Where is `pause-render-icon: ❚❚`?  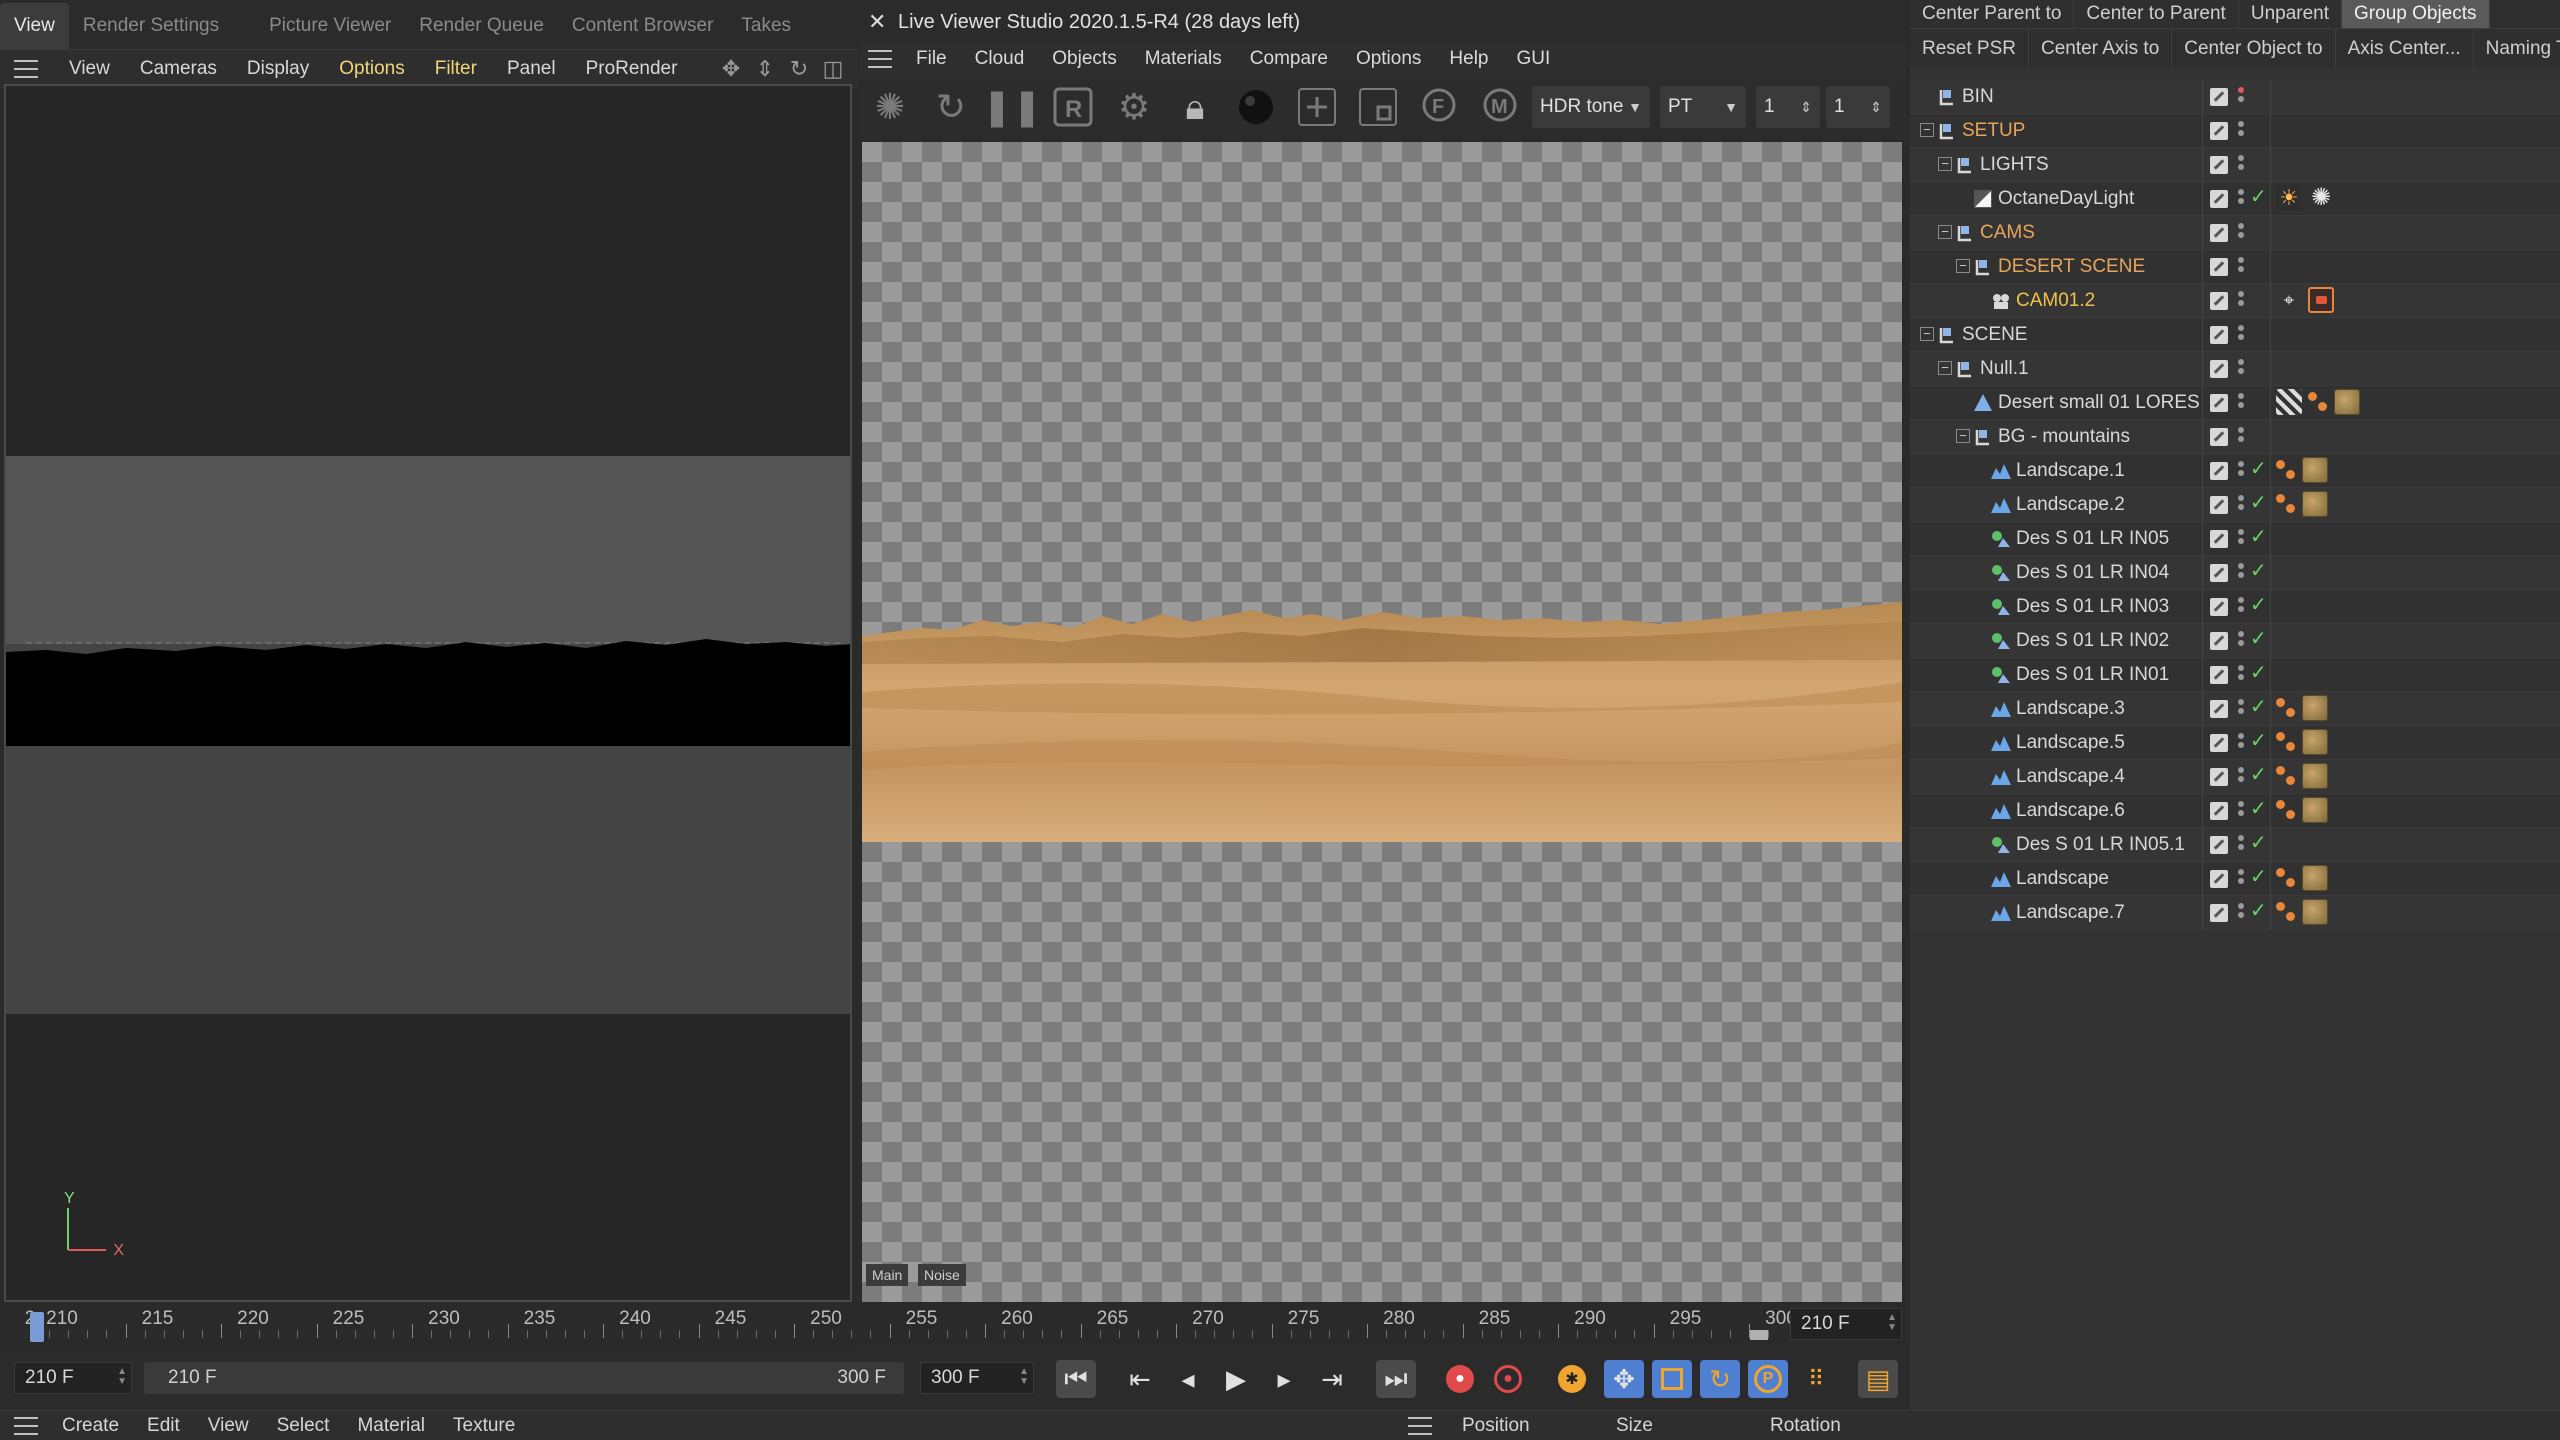
pause-render-icon: ❚❚ is located at coordinates (1012, 107).